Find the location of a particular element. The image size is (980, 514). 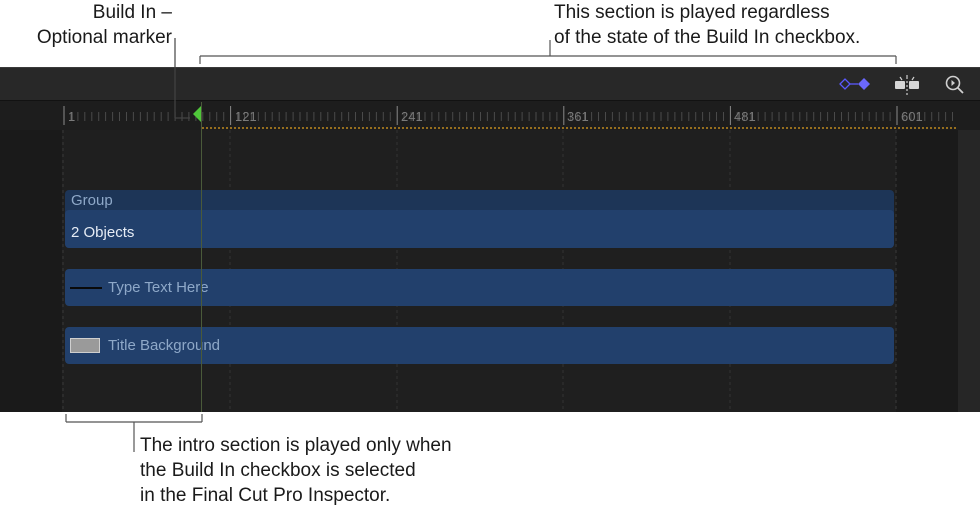

callout-line: The intro section is played only when is located at coordinates (296, 445).